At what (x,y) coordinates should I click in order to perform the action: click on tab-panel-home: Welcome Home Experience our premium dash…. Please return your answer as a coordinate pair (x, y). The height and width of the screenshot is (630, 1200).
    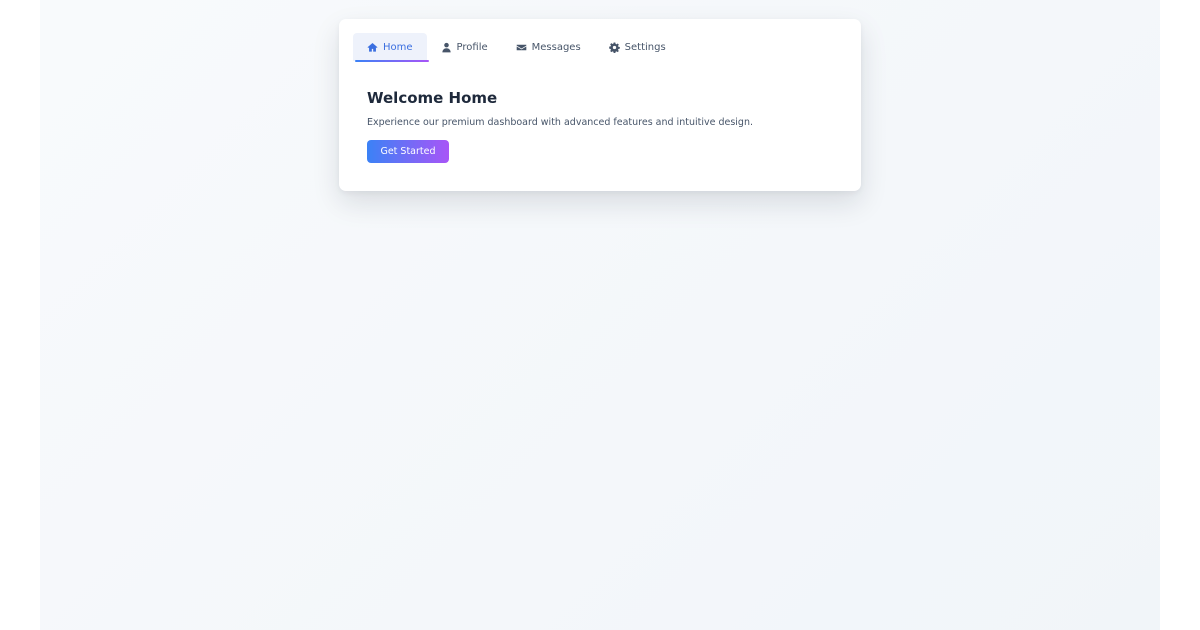
    Looking at the image, I should click on (600, 126).